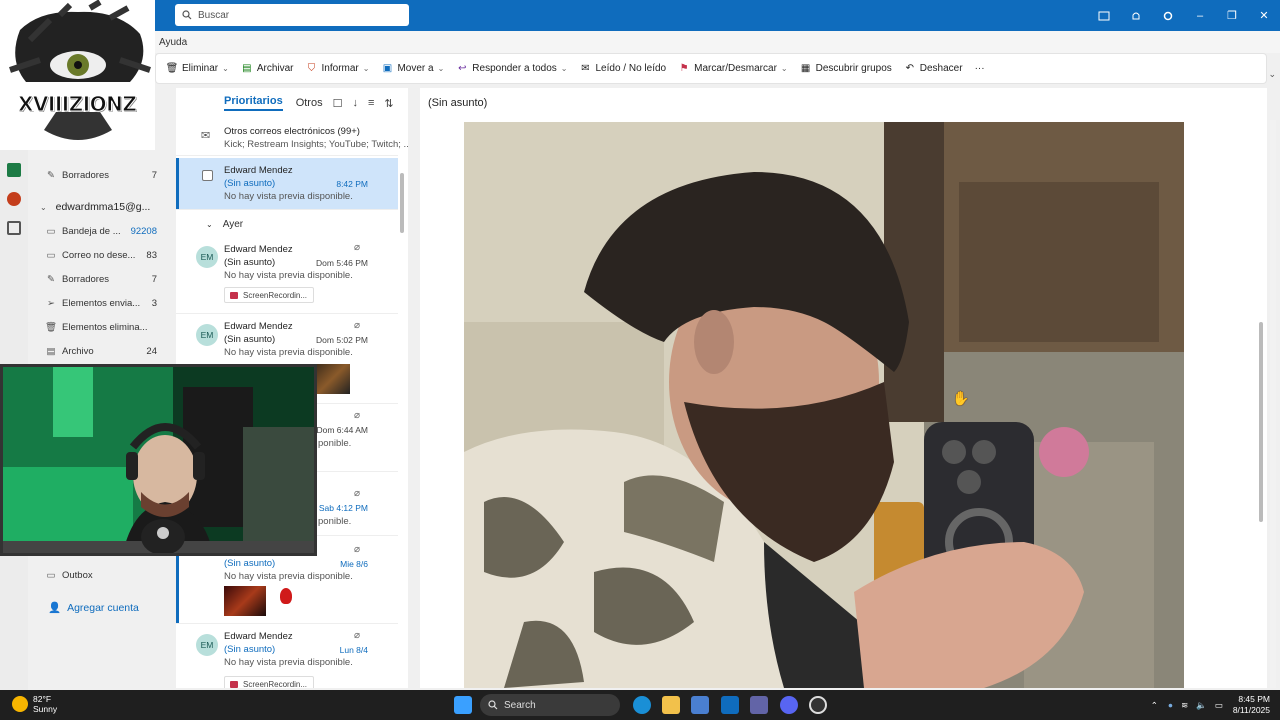 The height and width of the screenshot is (720, 1280). I want to click on edge-icon, so click(642, 705).